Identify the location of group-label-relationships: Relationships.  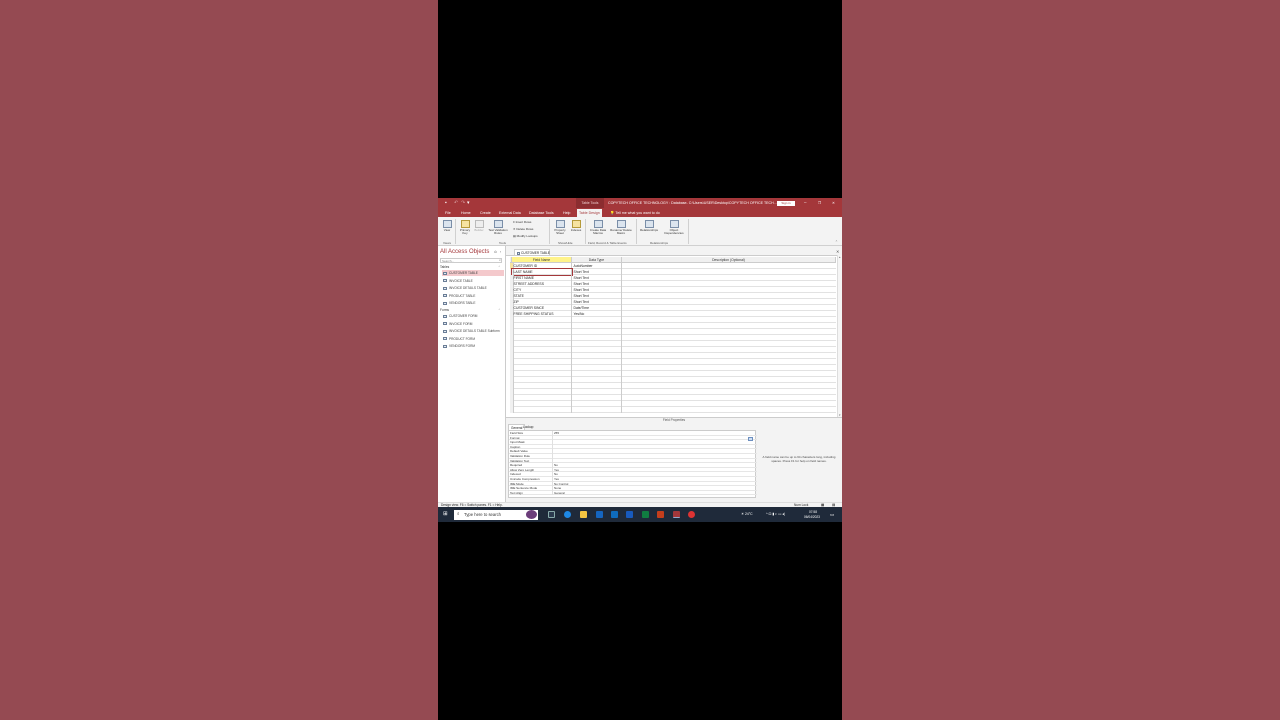
(659, 243).